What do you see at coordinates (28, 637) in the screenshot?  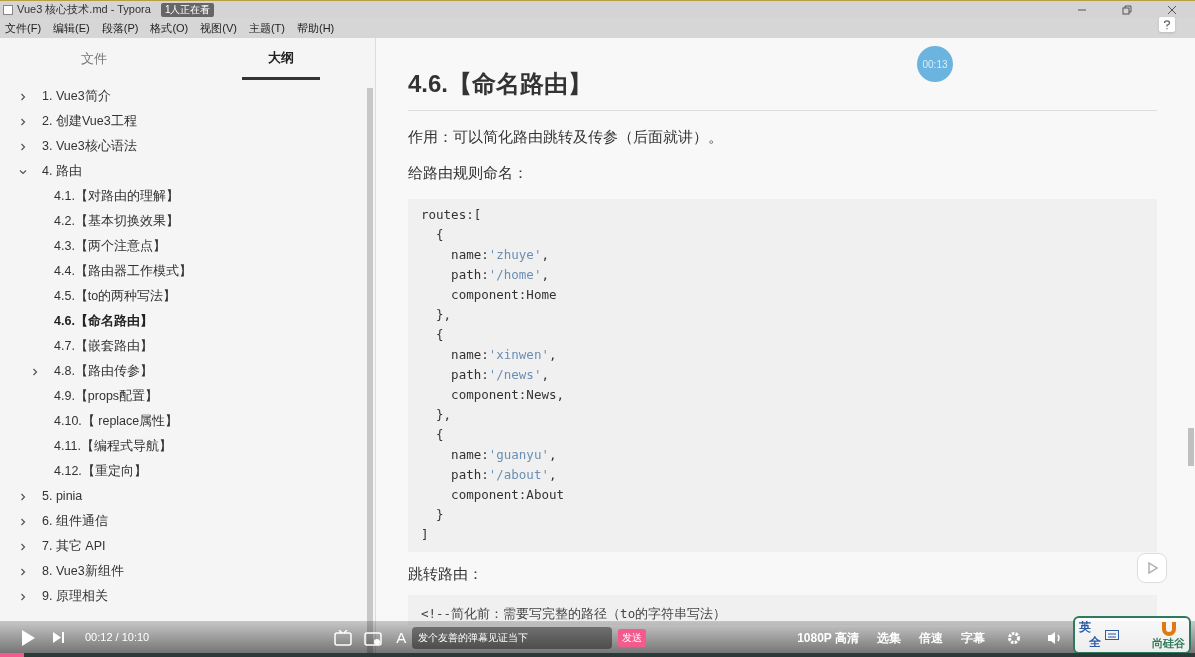 I see `play-icon` at bounding box center [28, 637].